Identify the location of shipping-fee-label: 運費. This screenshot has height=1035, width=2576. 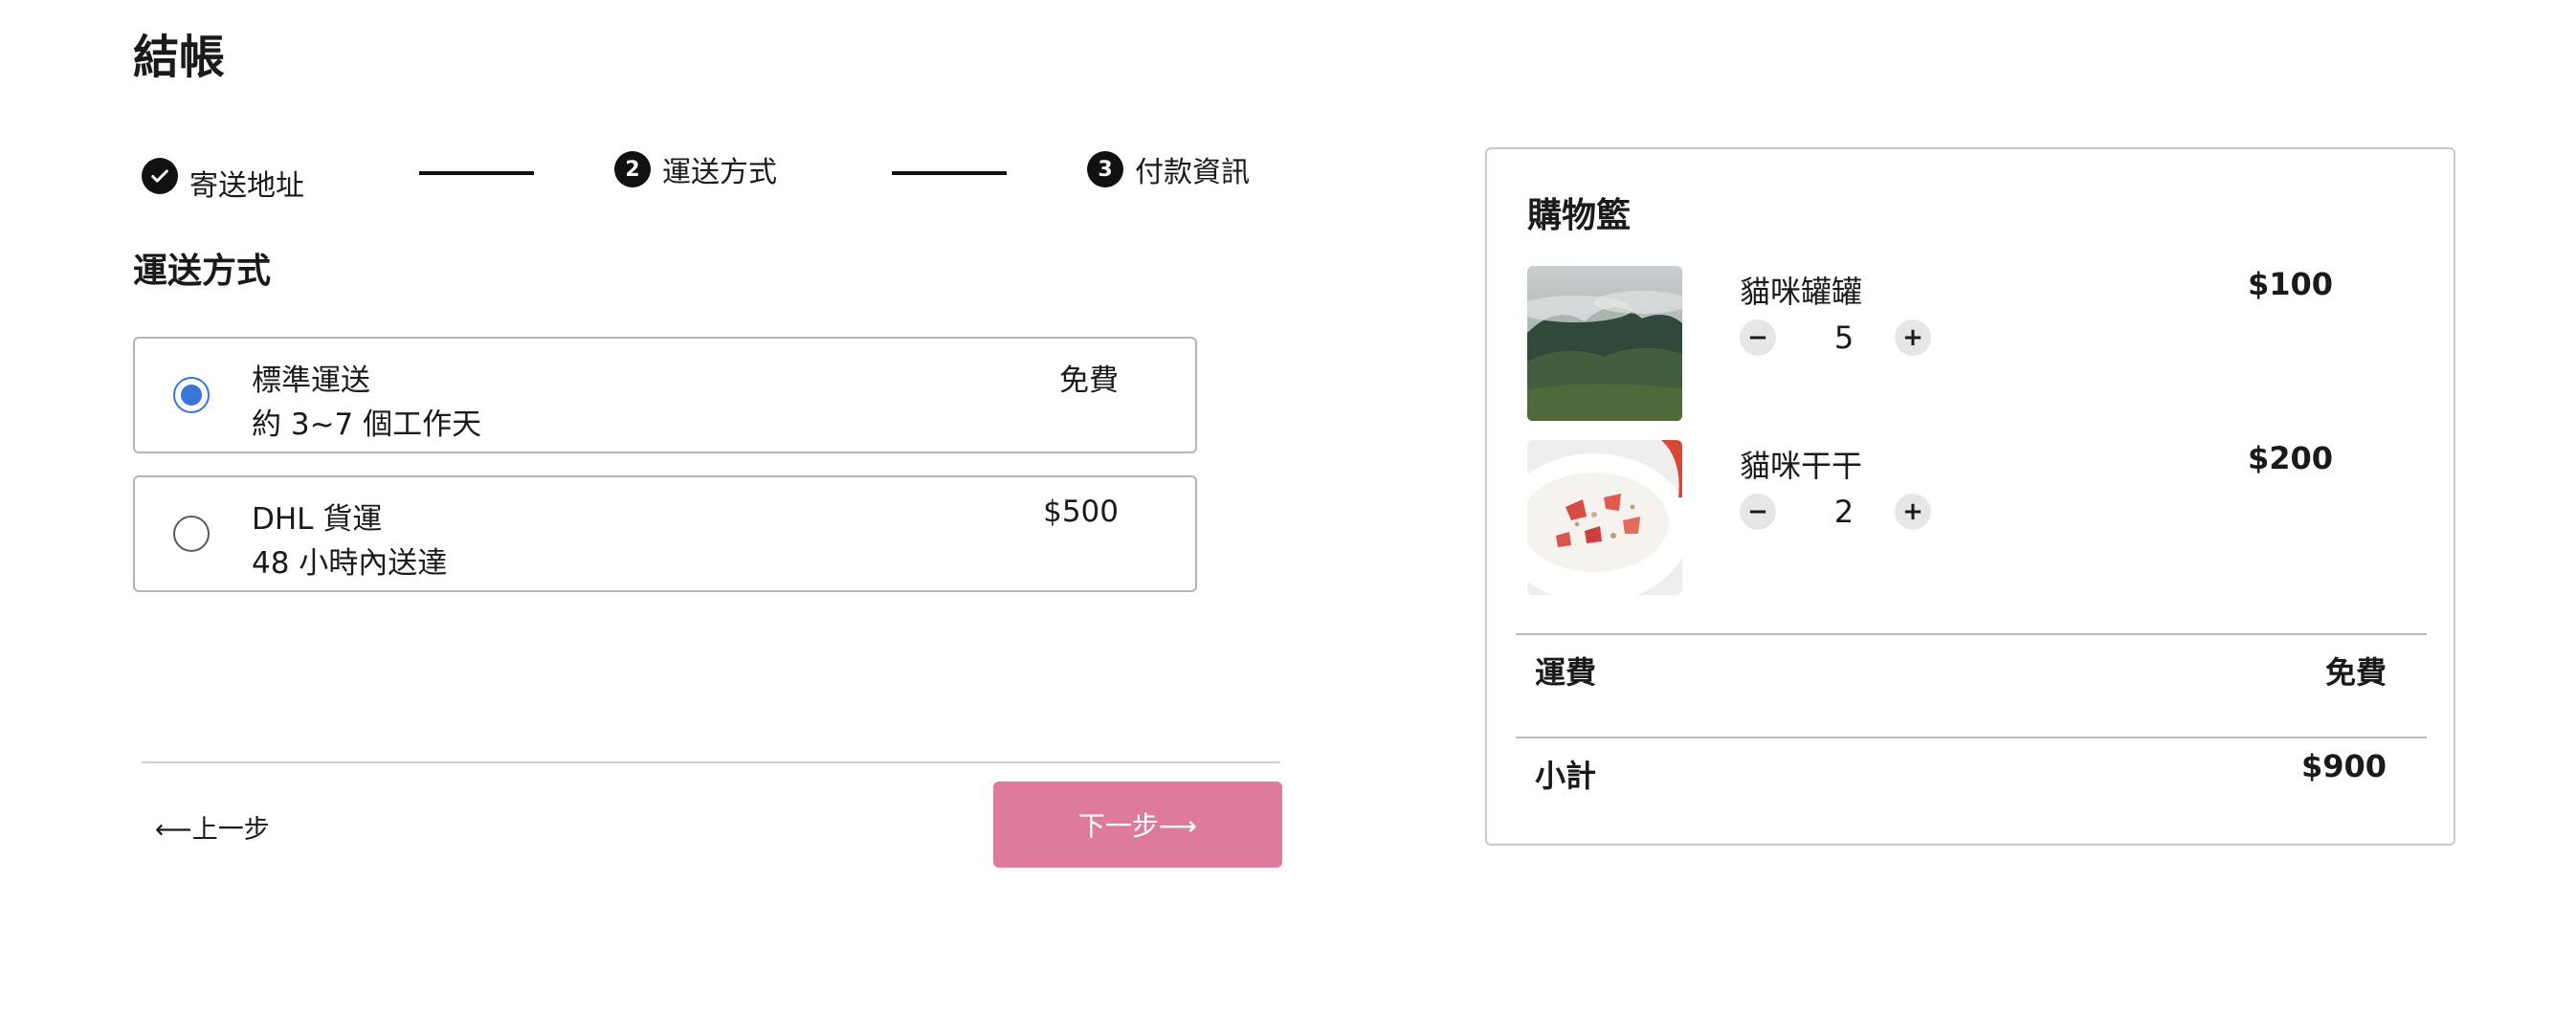
(1566, 672).